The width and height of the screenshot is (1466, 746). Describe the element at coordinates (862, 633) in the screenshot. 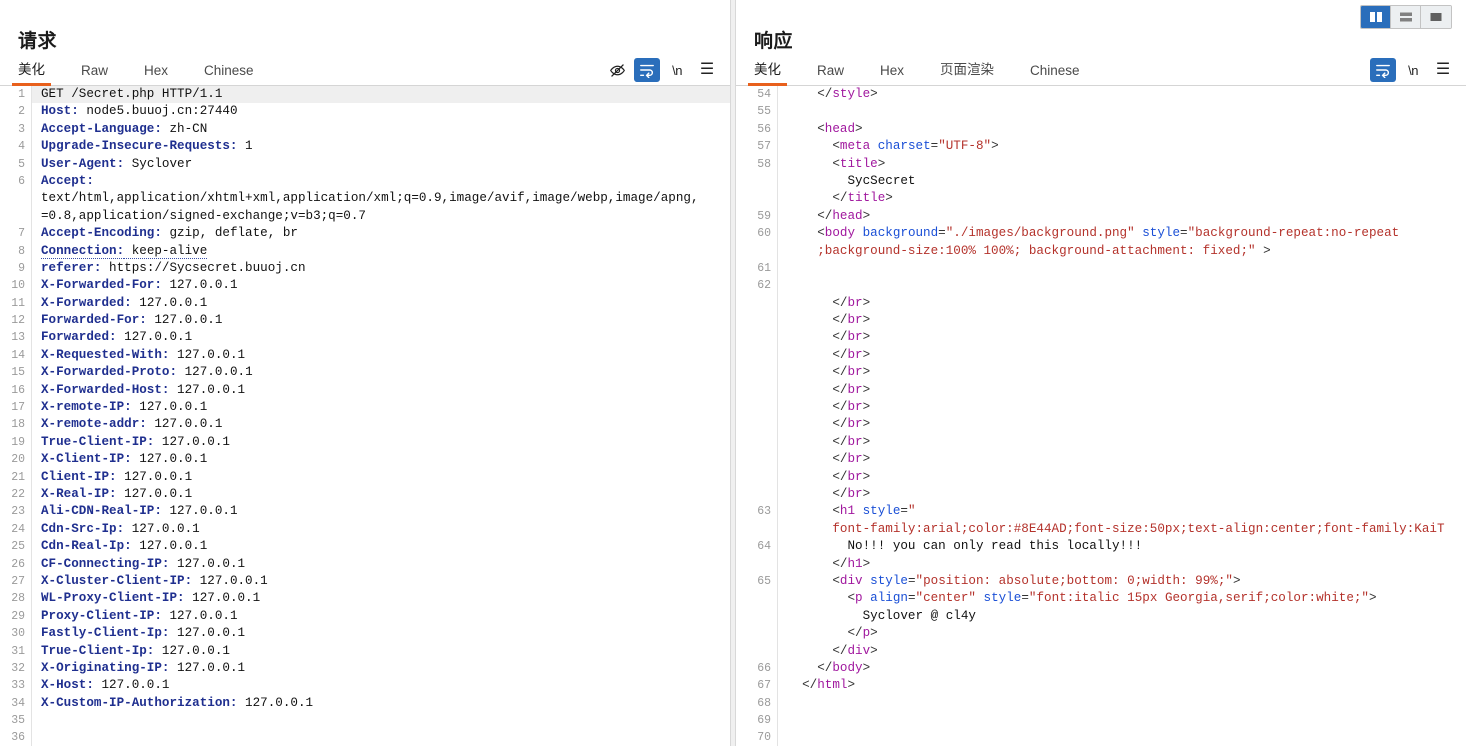

I see `code-line: </p>` at that location.